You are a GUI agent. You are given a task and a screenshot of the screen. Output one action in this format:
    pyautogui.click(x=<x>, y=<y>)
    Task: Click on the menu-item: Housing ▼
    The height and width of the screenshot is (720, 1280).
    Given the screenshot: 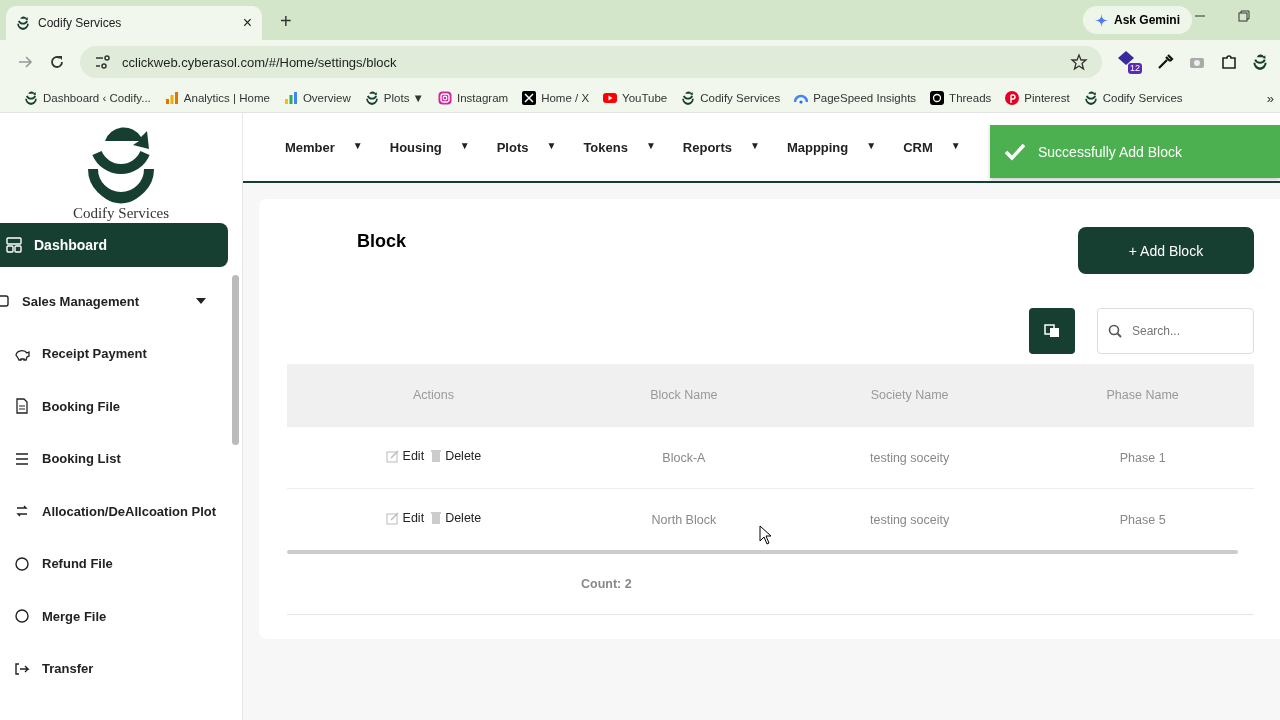 What is the action you would take?
    pyautogui.click(x=429, y=147)
    